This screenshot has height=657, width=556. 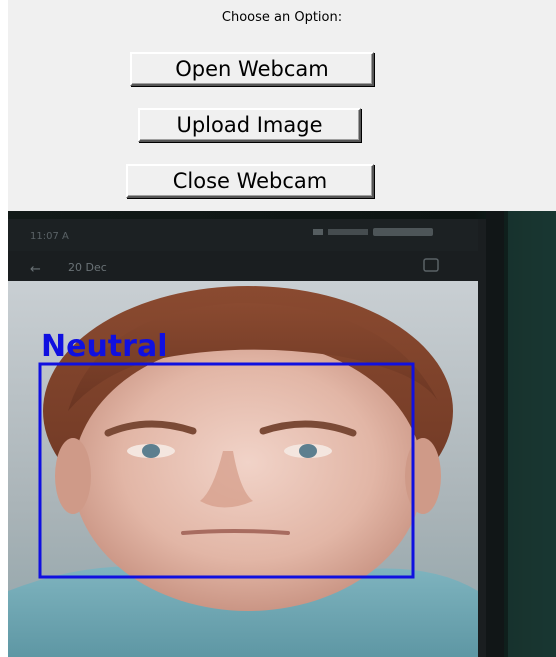 What do you see at coordinates (87, 267) in the screenshot?
I see `phone-header-date: 20 Dec` at bounding box center [87, 267].